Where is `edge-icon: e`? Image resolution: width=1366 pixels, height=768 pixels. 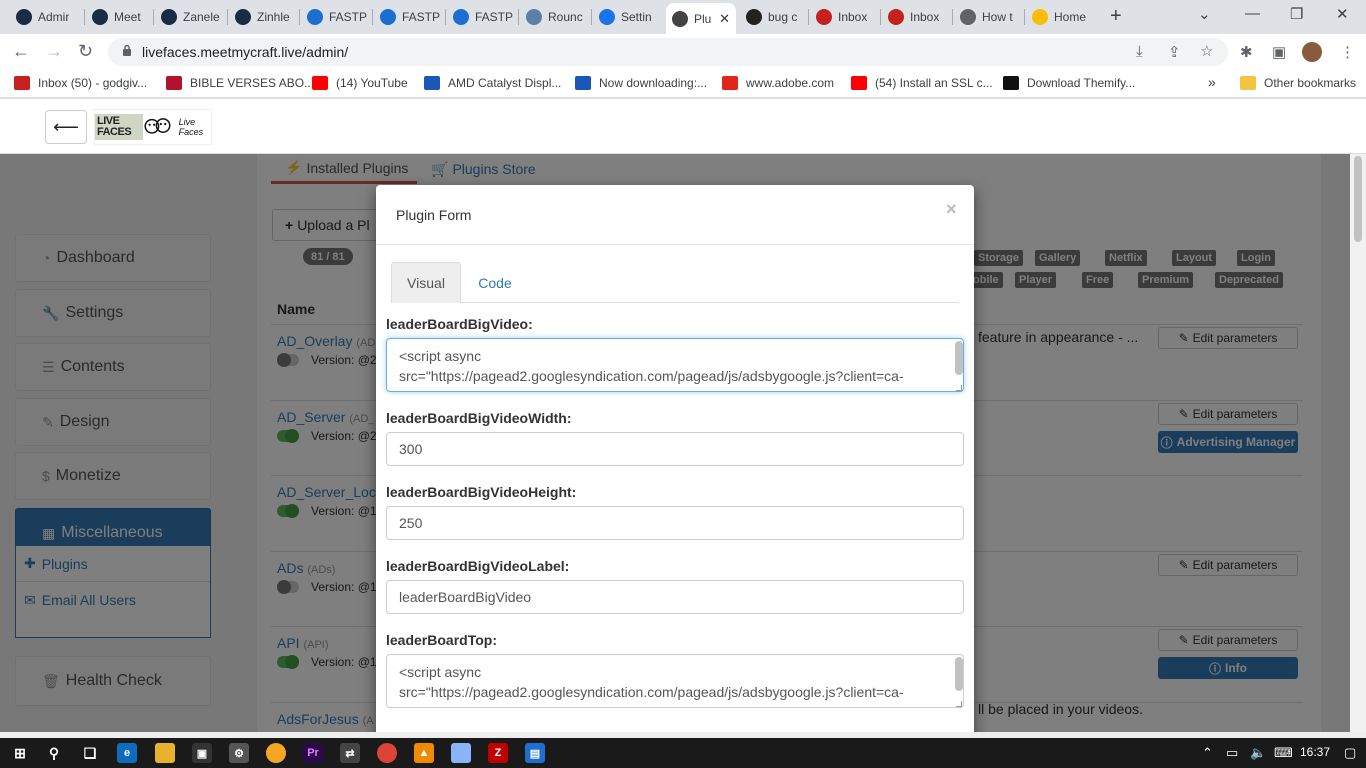
edge-icon: e is located at coordinates (127, 753).